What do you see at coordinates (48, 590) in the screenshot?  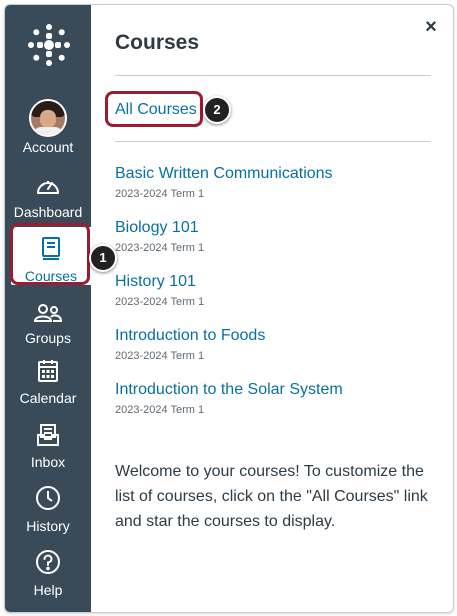 I see `nav-label-help: Help` at bounding box center [48, 590].